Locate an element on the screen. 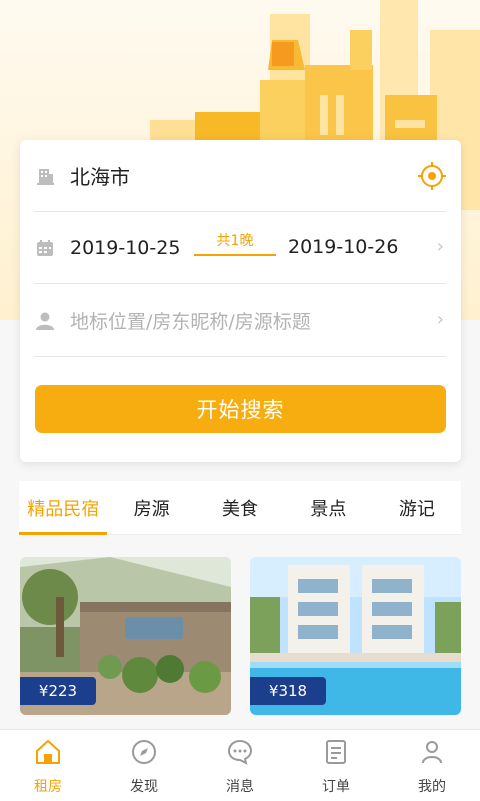 The height and width of the screenshot is (801, 480). tab-attractions: 景点 is located at coordinates (328, 507).